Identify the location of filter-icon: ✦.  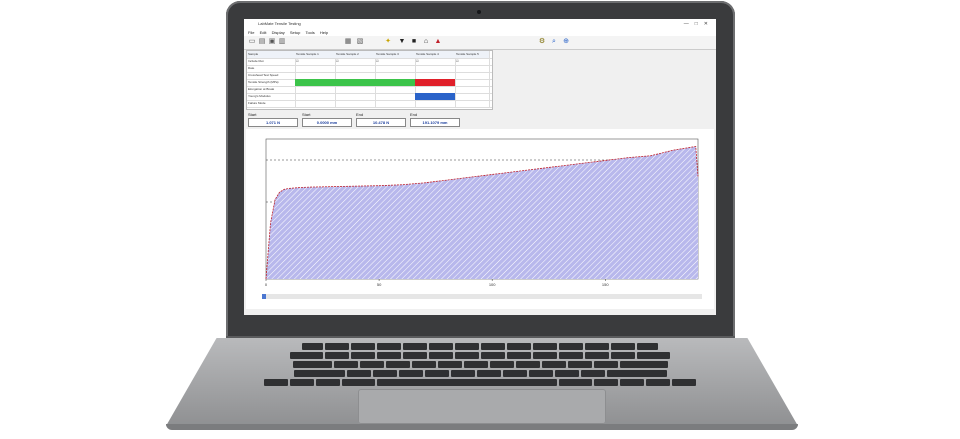
(388, 42).